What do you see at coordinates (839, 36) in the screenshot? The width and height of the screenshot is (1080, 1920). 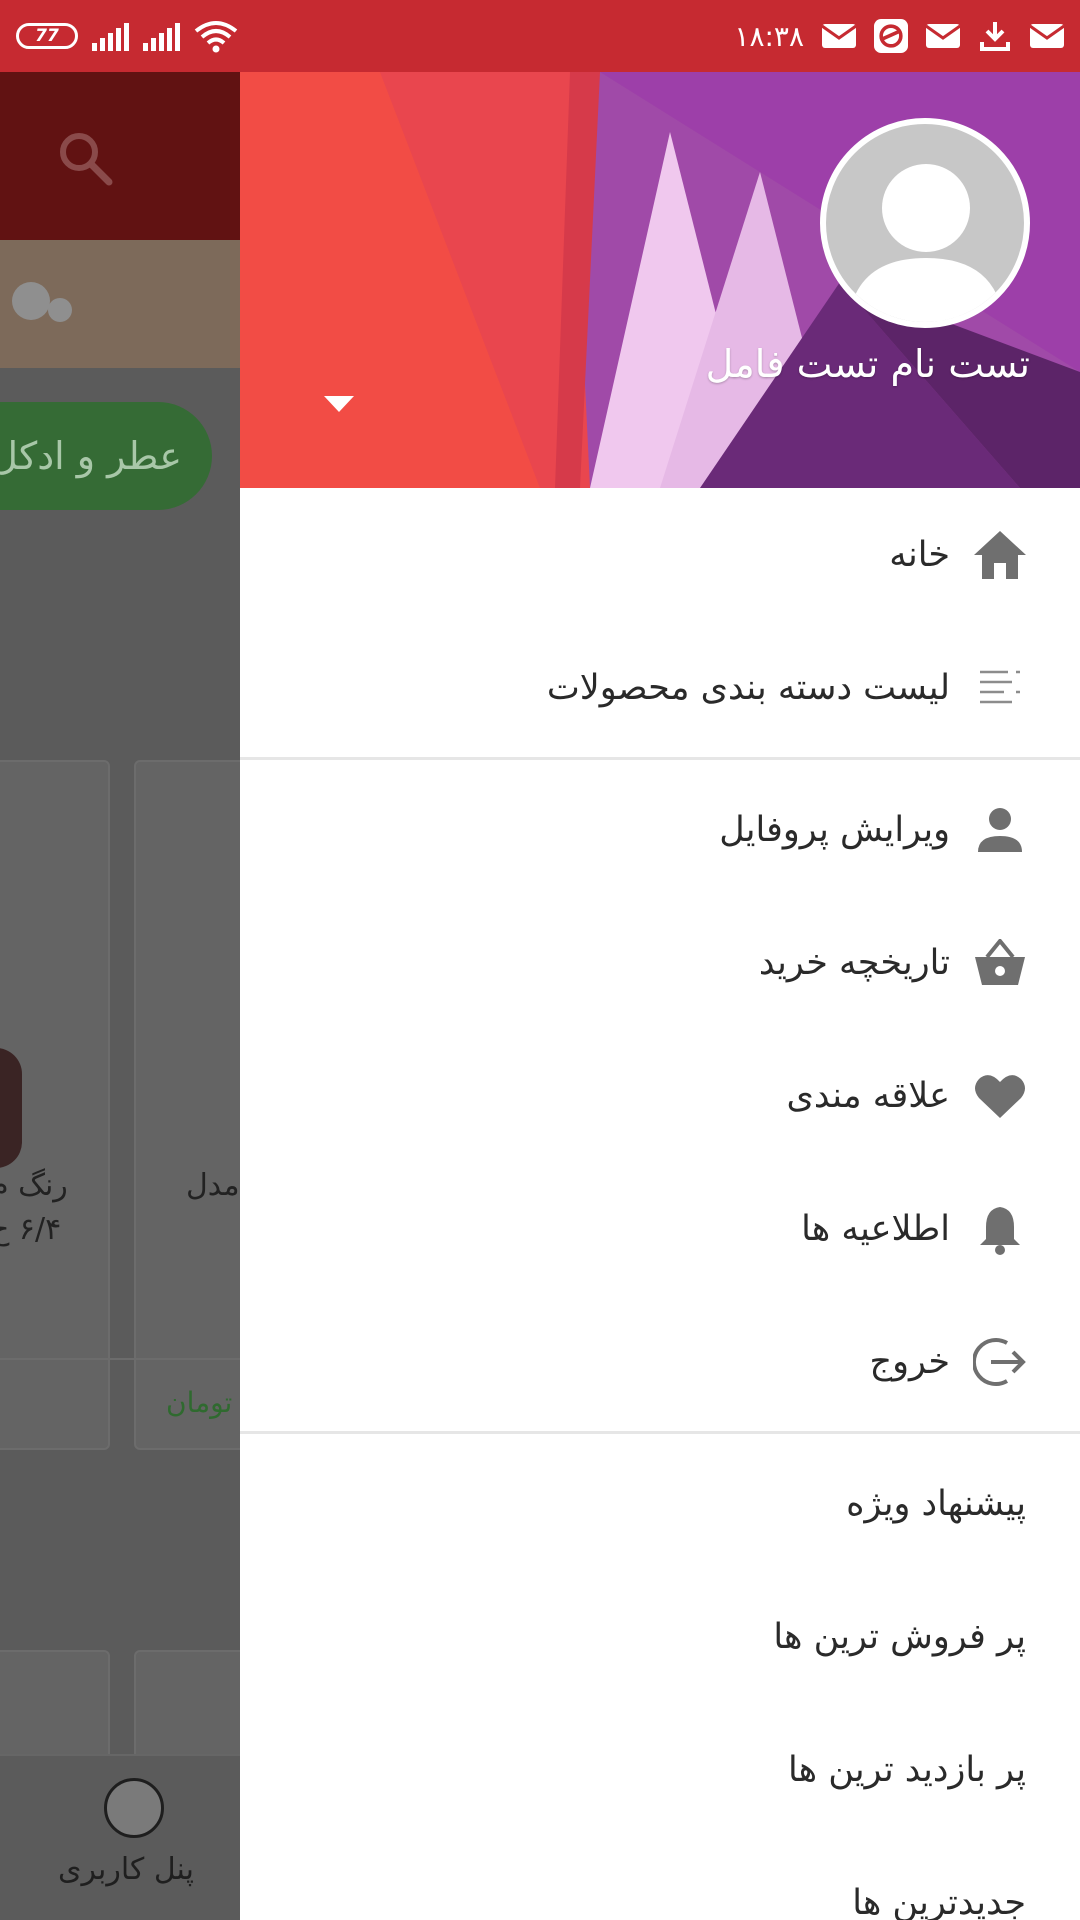 I see `mail-icon` at bounding box center [839, 36].